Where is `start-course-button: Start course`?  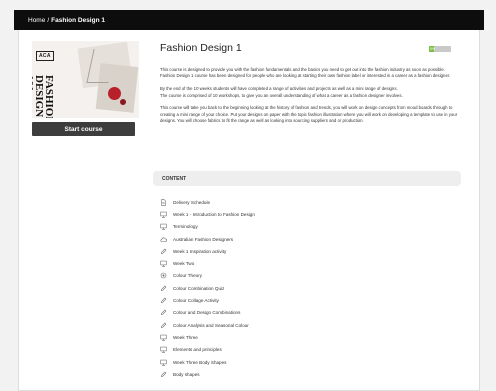
start-course-button: Start course is located at coordinates (83, 129).